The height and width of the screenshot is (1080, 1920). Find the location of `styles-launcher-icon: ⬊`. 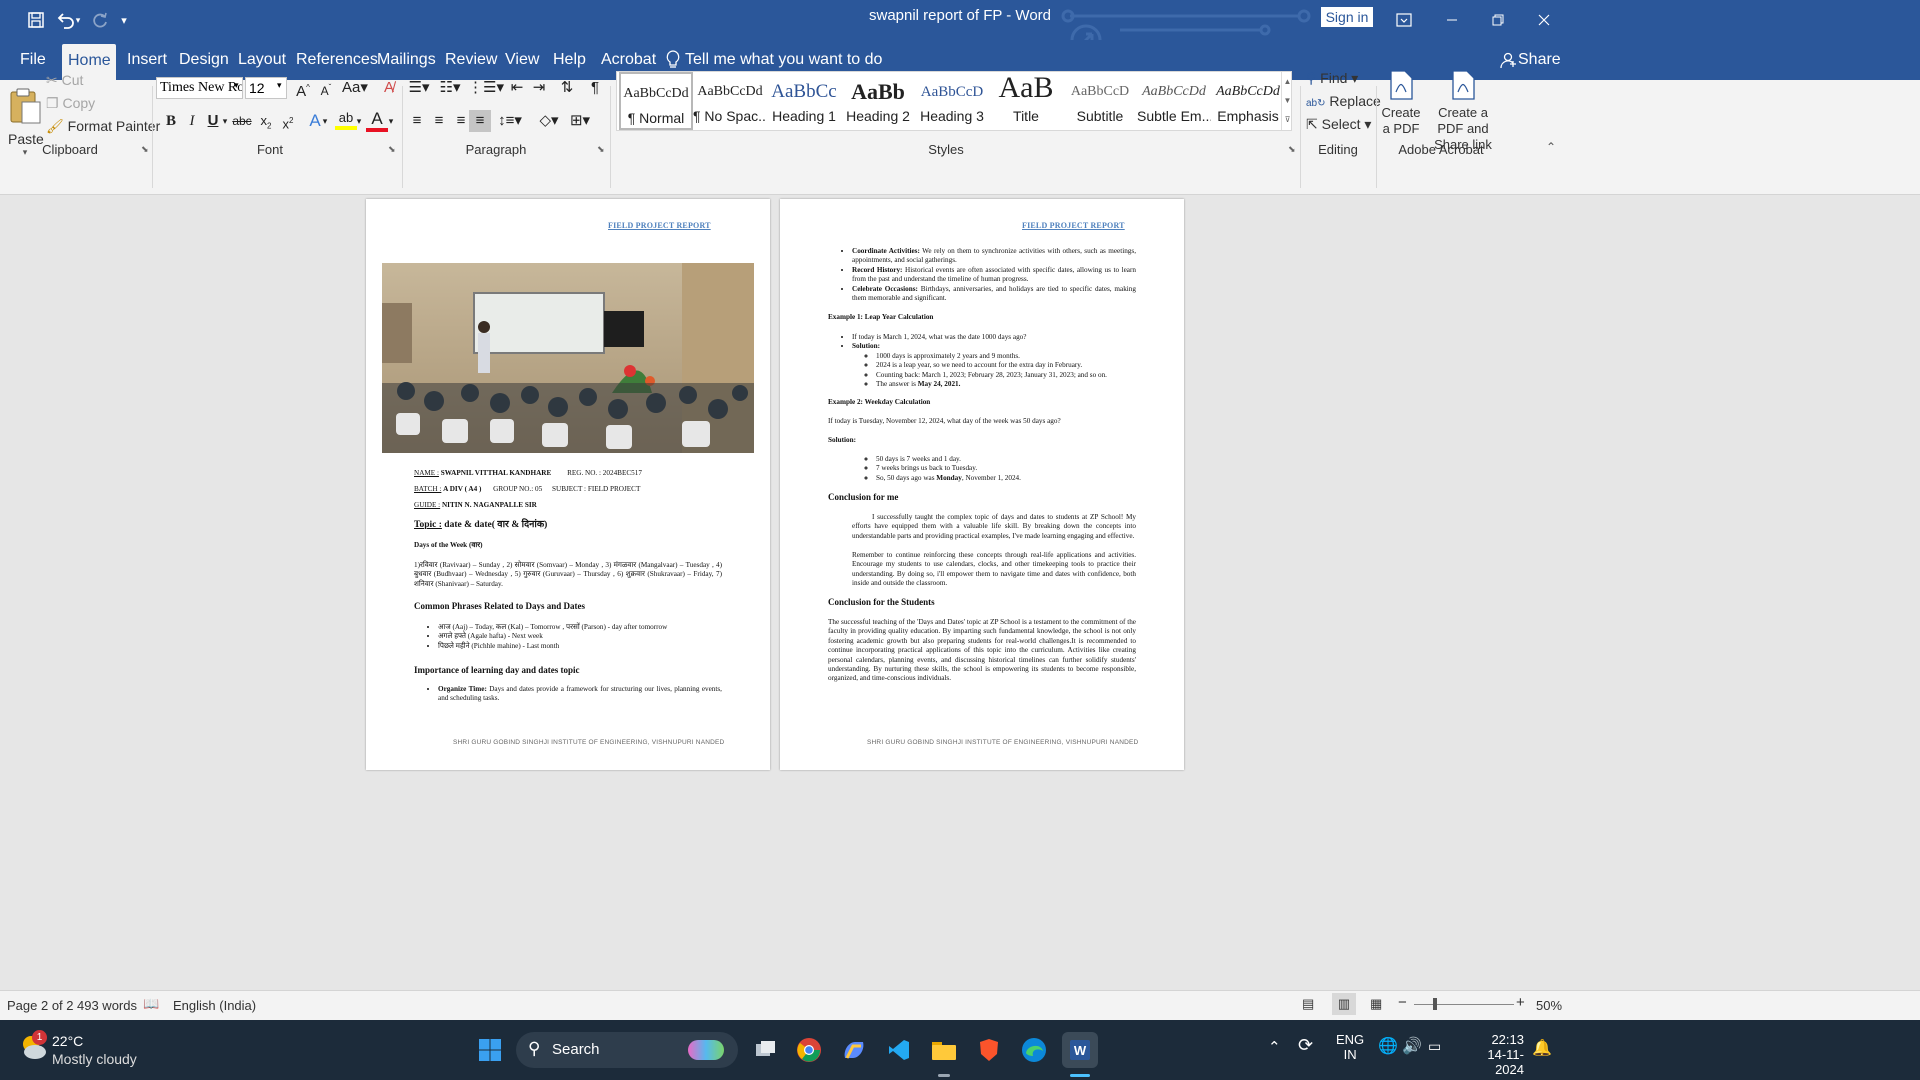

styles-launcher-icon: ⬊ is located at coordinates (1292, 149).